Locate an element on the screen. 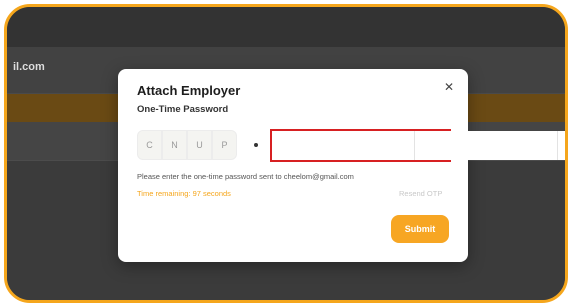 The height and width of the screenshot is (307, 572). otp-prefix-char: P is located at coordinates (224, 145).